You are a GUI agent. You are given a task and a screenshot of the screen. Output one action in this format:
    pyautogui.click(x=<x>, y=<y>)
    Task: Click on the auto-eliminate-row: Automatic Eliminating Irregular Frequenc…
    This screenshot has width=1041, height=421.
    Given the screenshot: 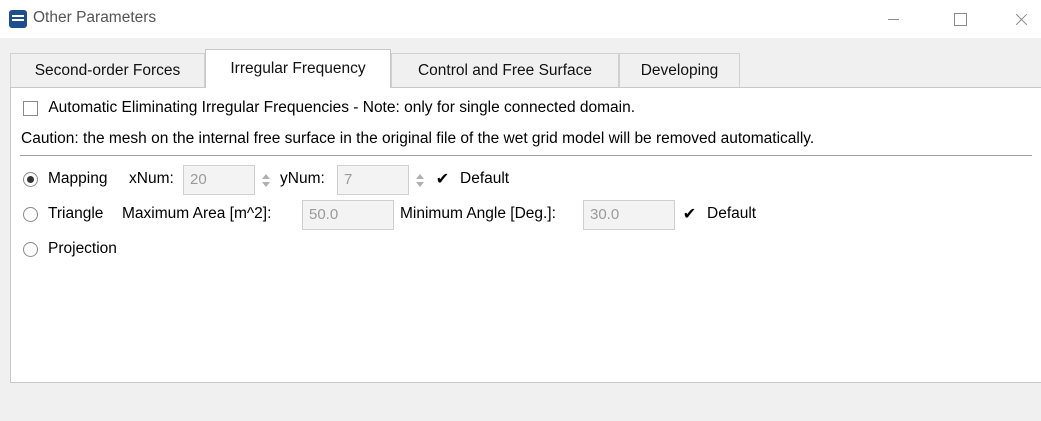 What is the action you would take?
    pyautogui.click(x=329, y=108)
    